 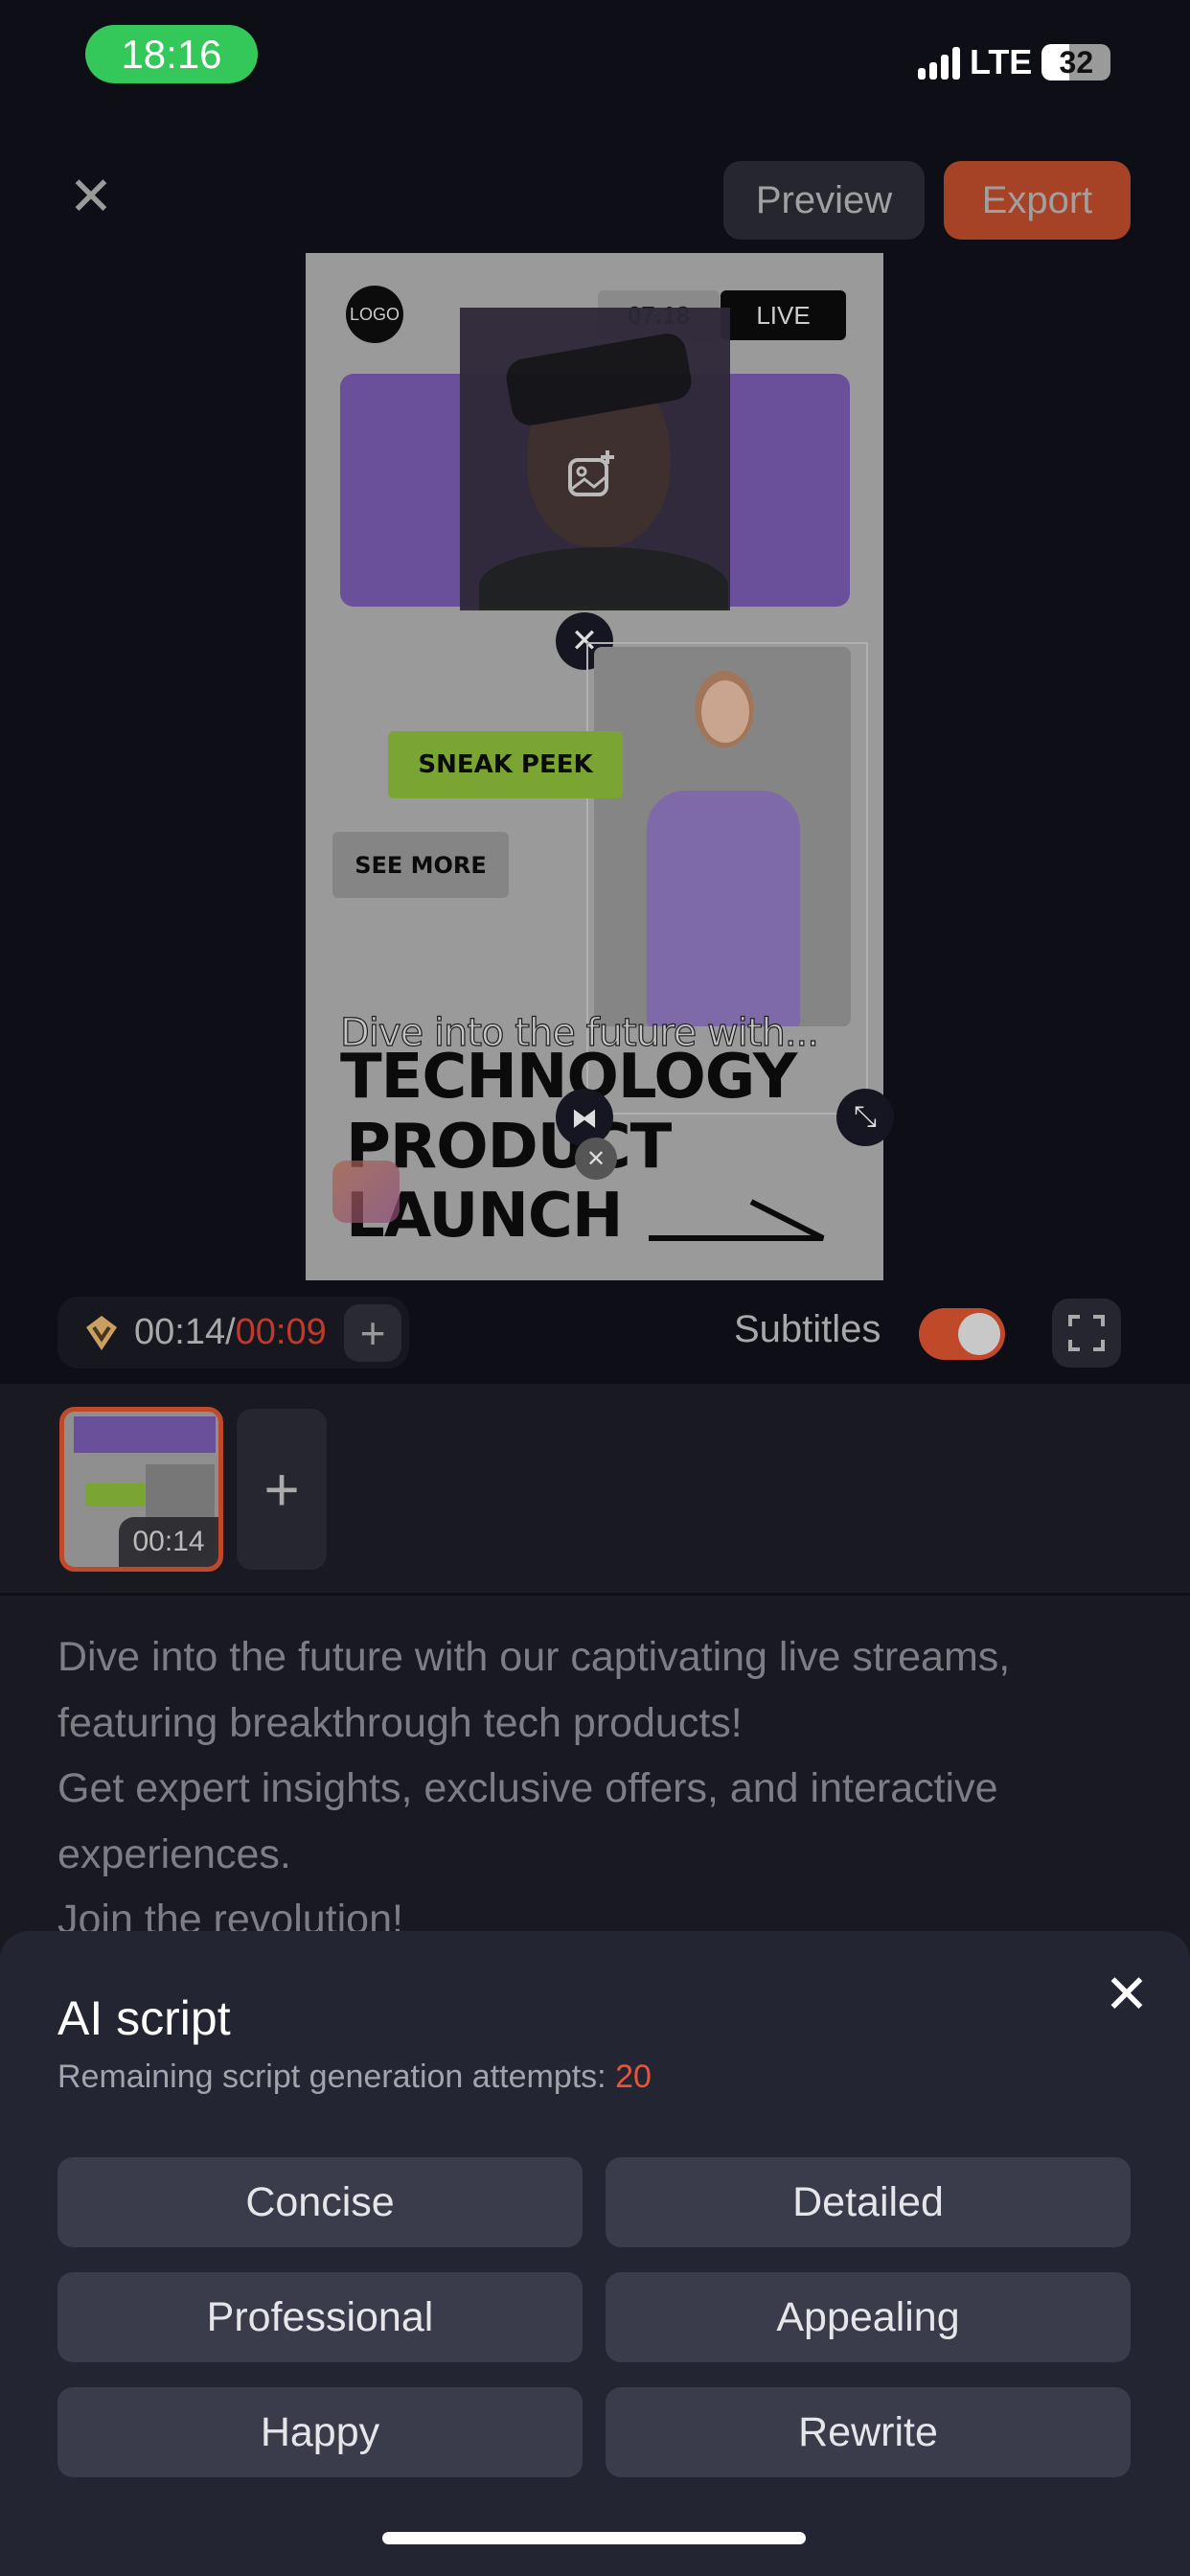 I want to click on clip-thumbnail: 00:14, so click(x=141, y=1489).